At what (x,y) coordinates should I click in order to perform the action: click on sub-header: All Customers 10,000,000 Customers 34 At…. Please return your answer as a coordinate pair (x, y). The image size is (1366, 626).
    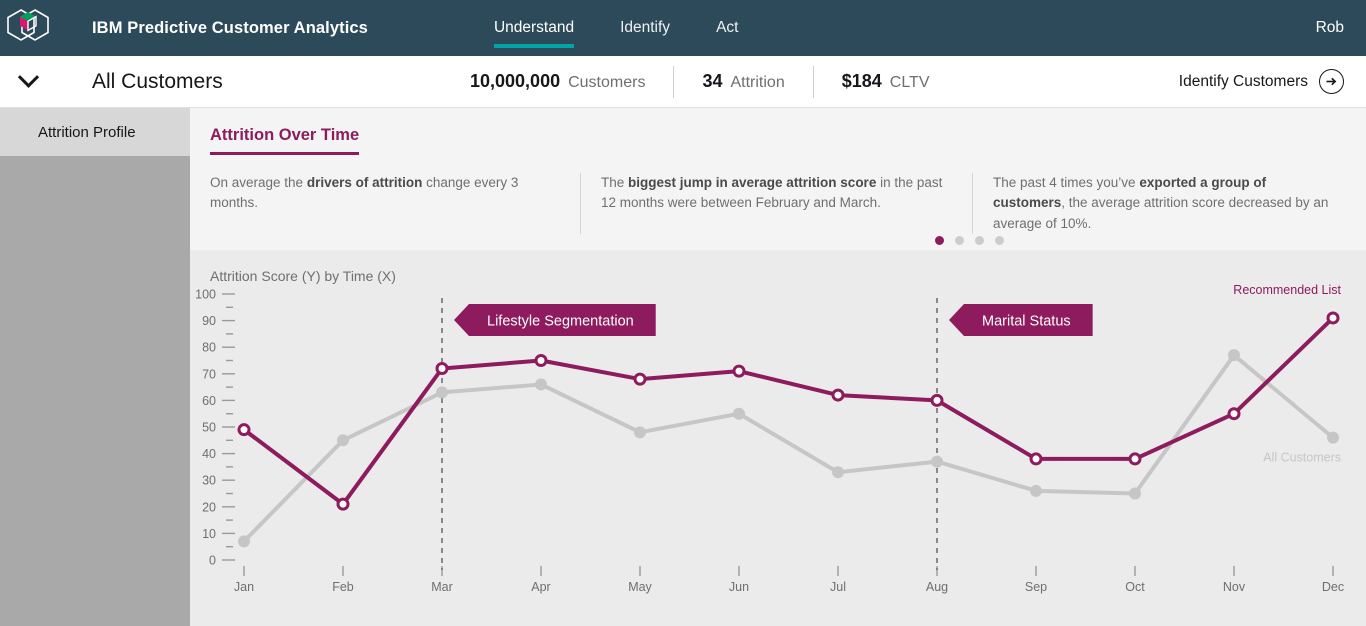
    Looking at the image, I should click on (683, 82).